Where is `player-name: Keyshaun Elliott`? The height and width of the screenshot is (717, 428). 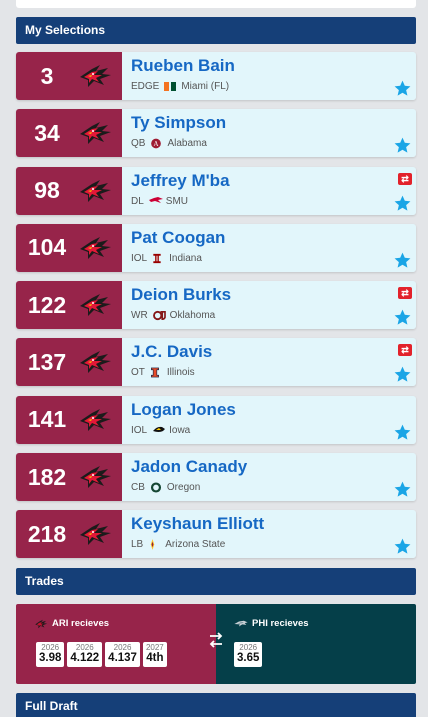
player-name: Keyshaun Elliott is located at coordinates (197, 524).